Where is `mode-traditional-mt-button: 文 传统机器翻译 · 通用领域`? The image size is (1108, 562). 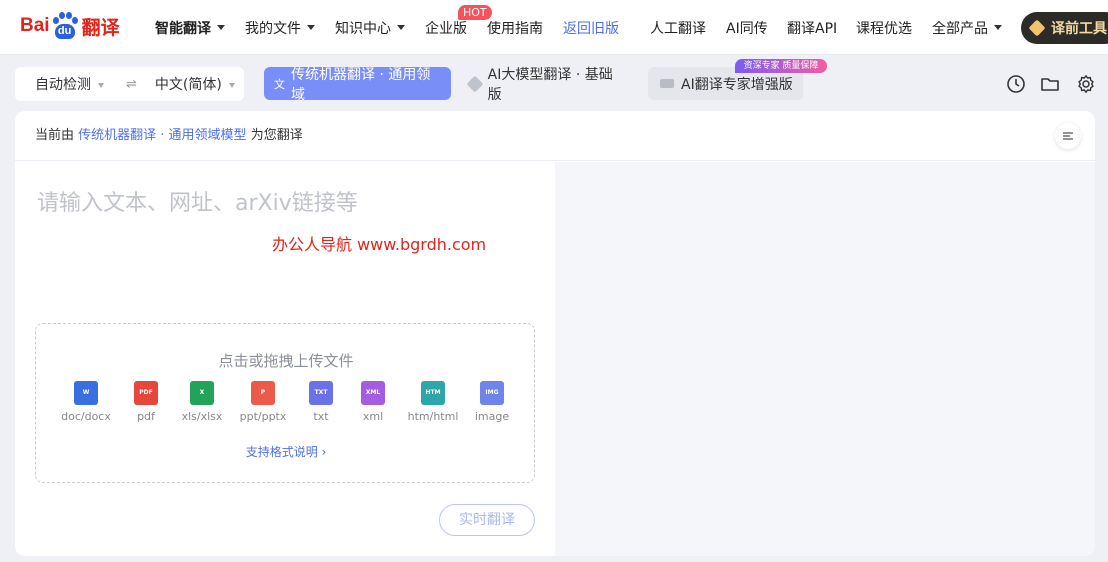 mode-traditional-mt-button: 文 传统机器翻译 · 通用领域 is located at coordinates (357, 85).